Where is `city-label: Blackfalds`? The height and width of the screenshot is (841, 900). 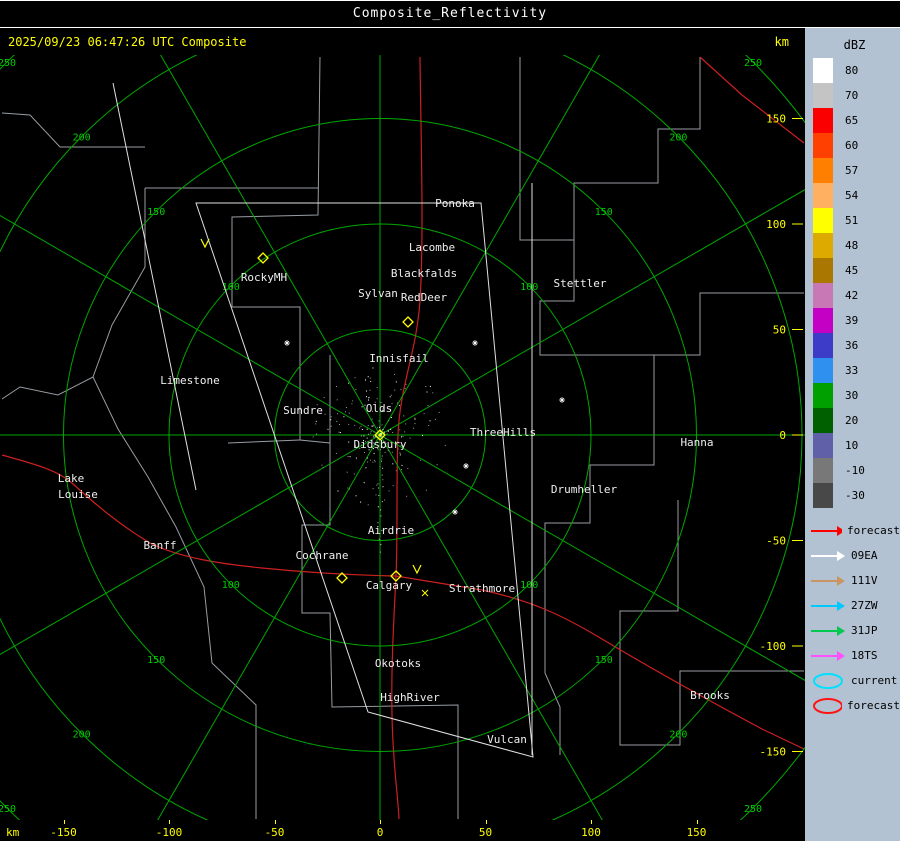 city-label: Blackfalds is located at coordinates (424, 273).